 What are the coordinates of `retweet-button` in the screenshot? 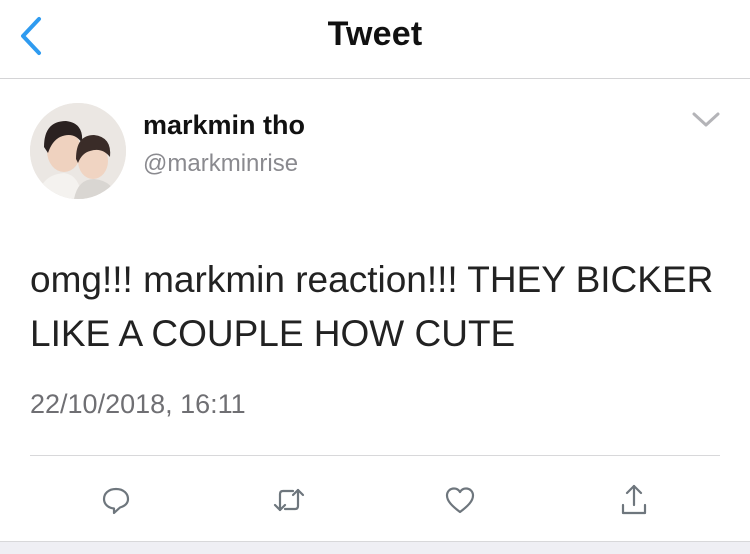 It's located at (289, 500).